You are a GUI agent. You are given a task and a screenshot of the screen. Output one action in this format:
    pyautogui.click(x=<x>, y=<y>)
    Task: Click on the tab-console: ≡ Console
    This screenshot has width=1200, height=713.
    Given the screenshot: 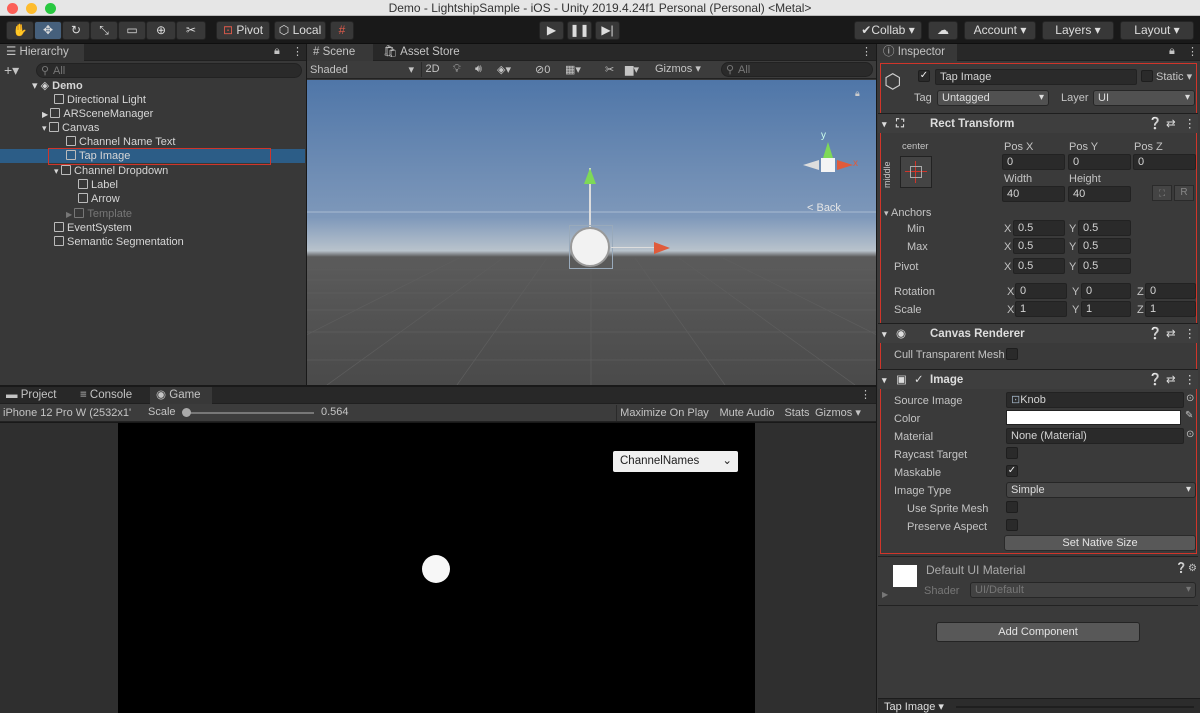 What is the action you would take?
    pyautogui.click(x=110, y=395)
    